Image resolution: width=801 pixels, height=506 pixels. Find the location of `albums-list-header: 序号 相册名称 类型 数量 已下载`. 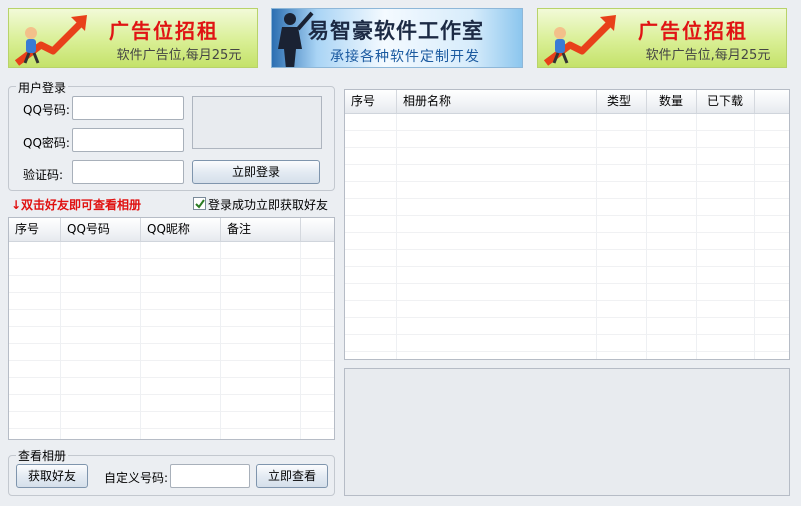

albums-list-header: 序号 相册名称 类型 数量 已下载 is located at coordinates (567, 102).